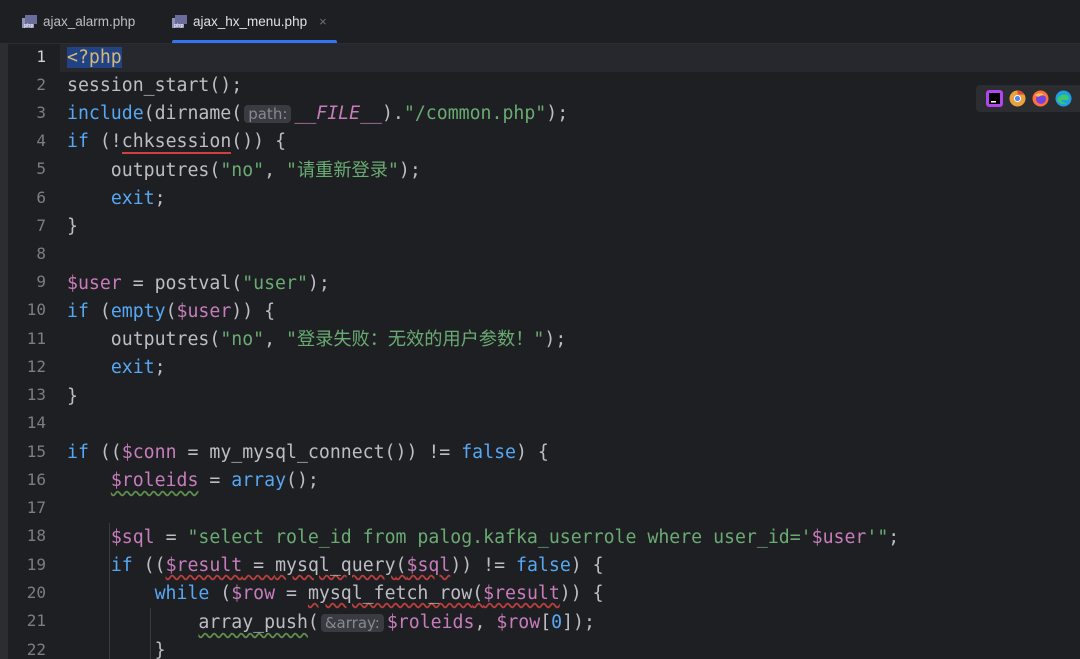  I want to click on line-number: 5, so click(41, 168).